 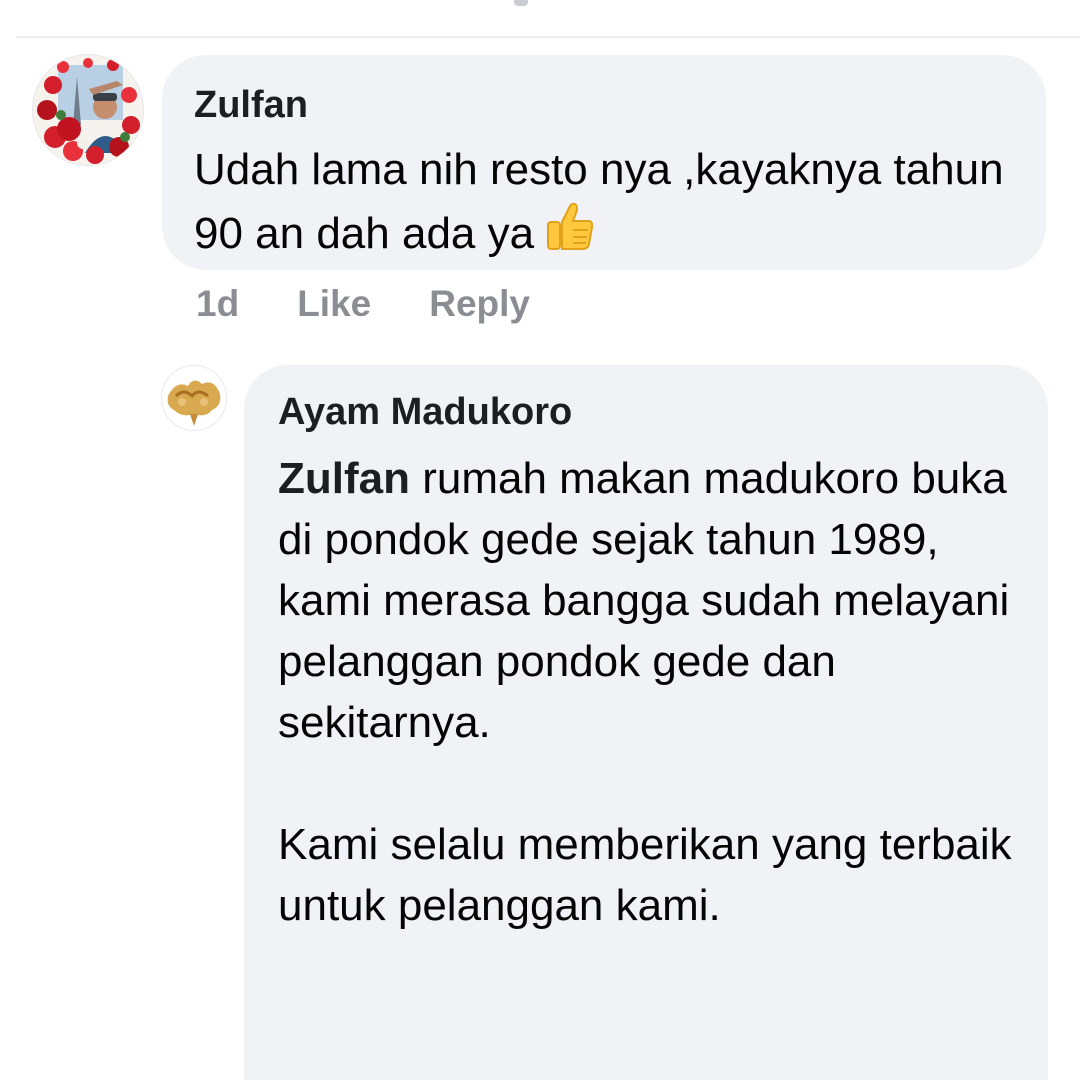 What do you see at coordinates (521, 3) in the screenshot?
I see `top-indicator` at bounding box center [521, 3].